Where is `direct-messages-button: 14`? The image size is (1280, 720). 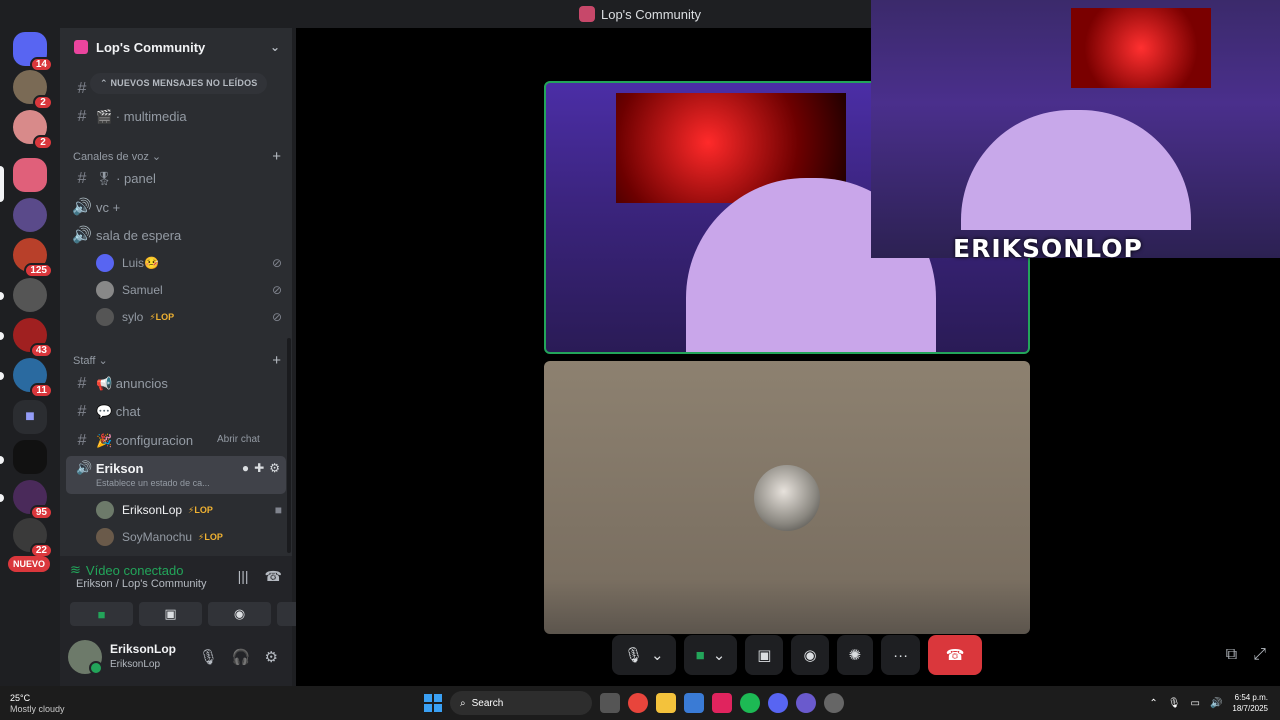
direct-messages-button: 14 is located at coordinates (33, 52).